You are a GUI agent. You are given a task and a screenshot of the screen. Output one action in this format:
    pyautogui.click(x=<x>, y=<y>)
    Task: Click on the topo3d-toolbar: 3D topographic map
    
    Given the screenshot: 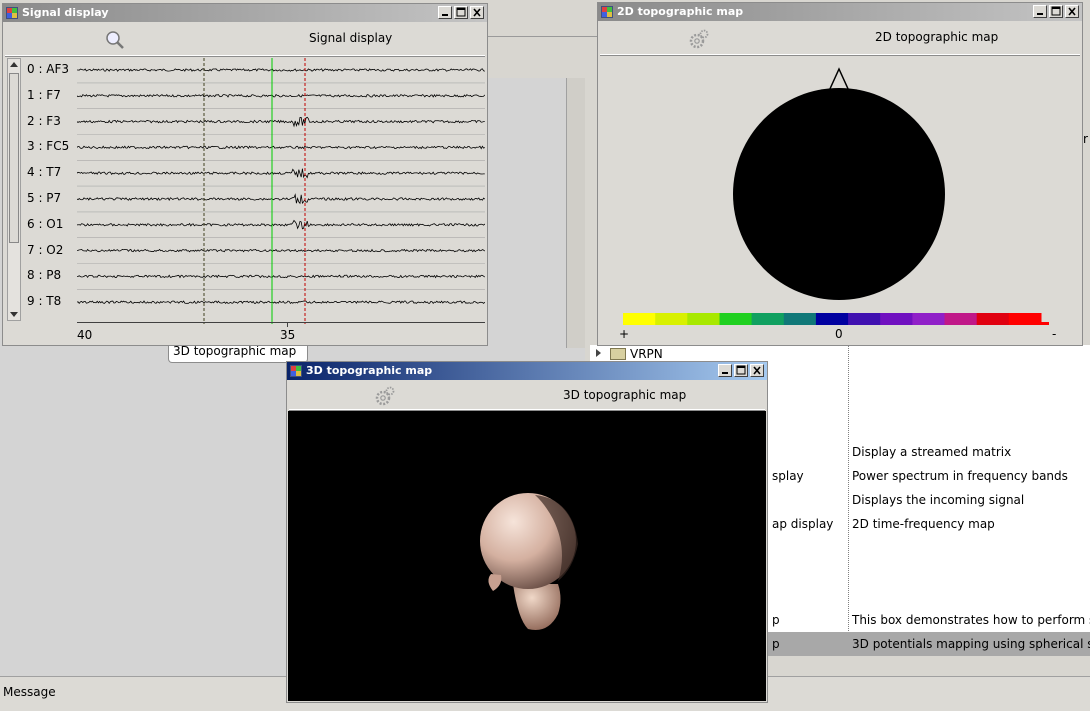 What is the action you would take?
    pyautogui.click(x=527, y=395)
    